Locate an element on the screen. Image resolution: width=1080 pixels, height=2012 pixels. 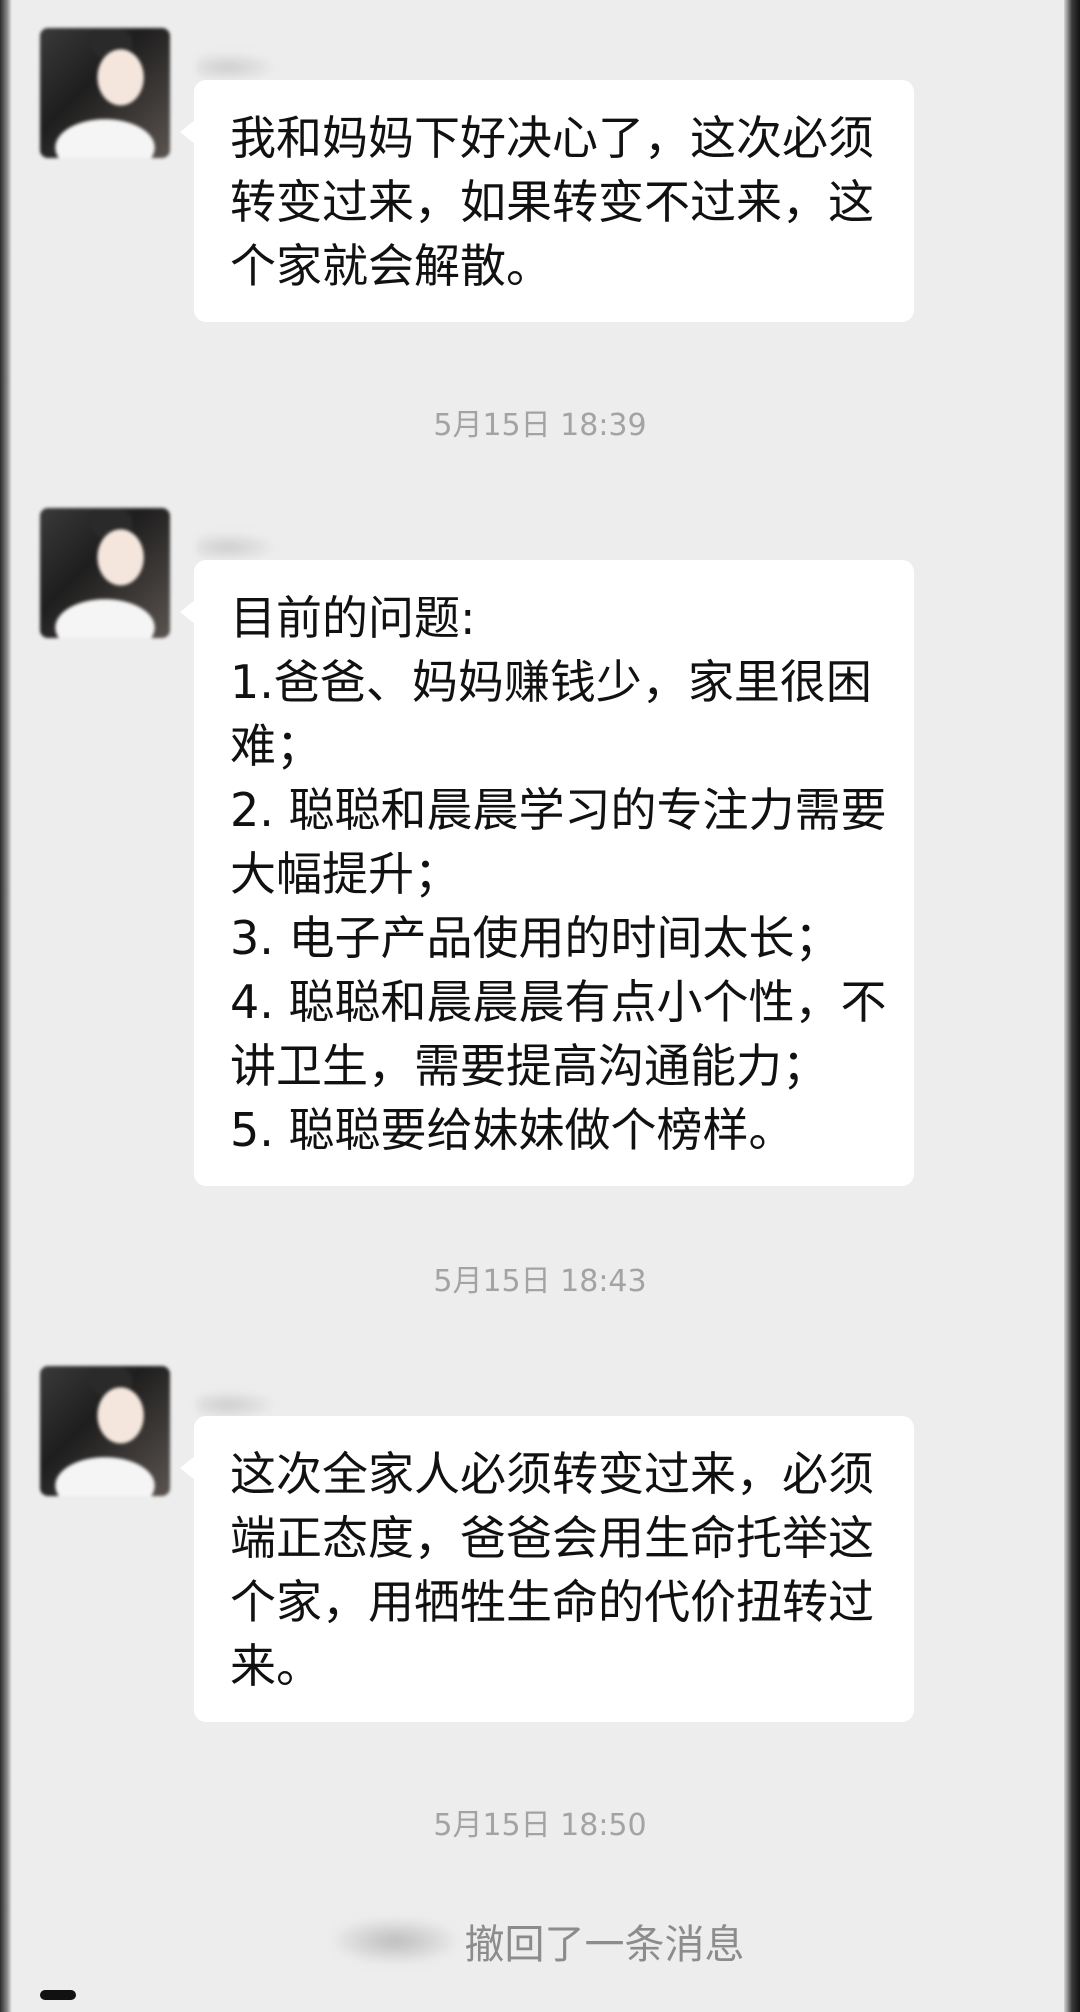
recall-notice-text: 撤回了一条消息 is located at coordinates (604, 1945).